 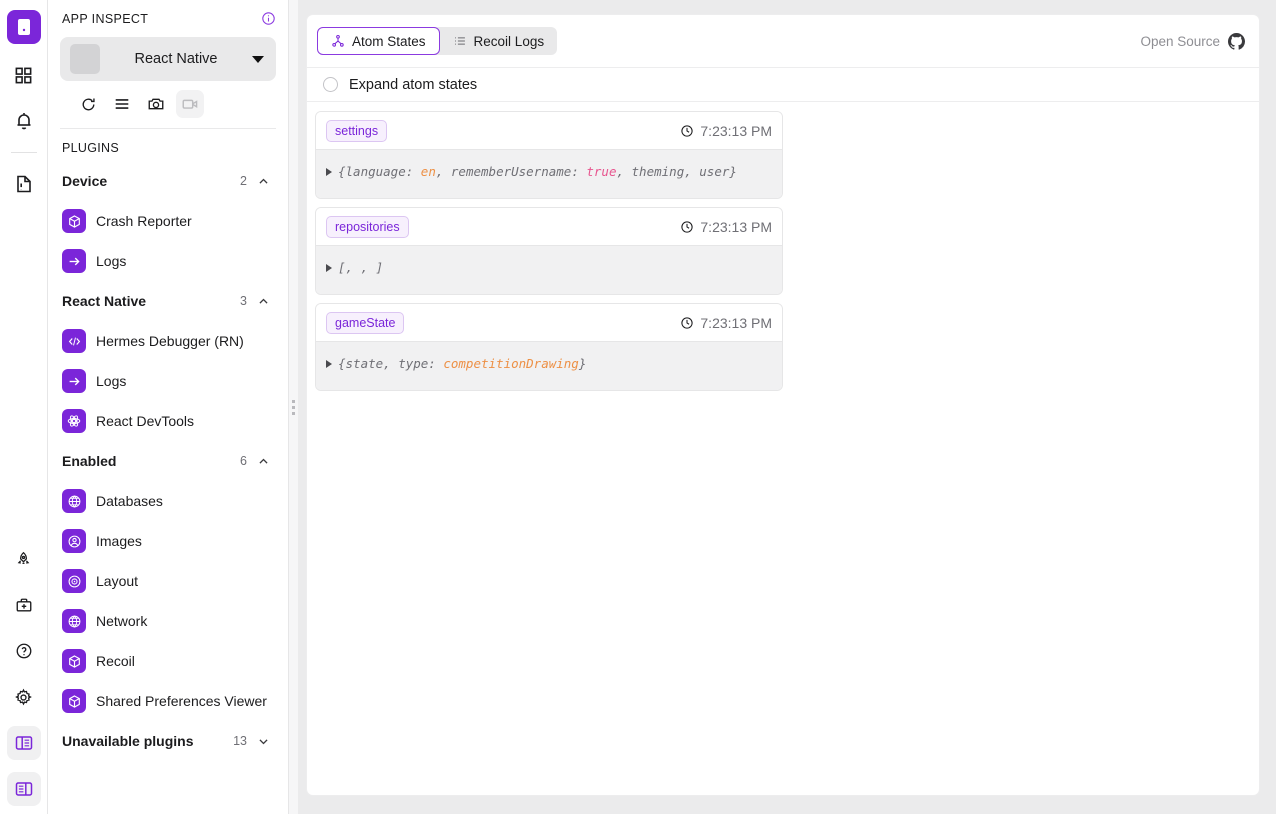 I want to click on atom-name-badge: gameState, so click(x=365, y=322).